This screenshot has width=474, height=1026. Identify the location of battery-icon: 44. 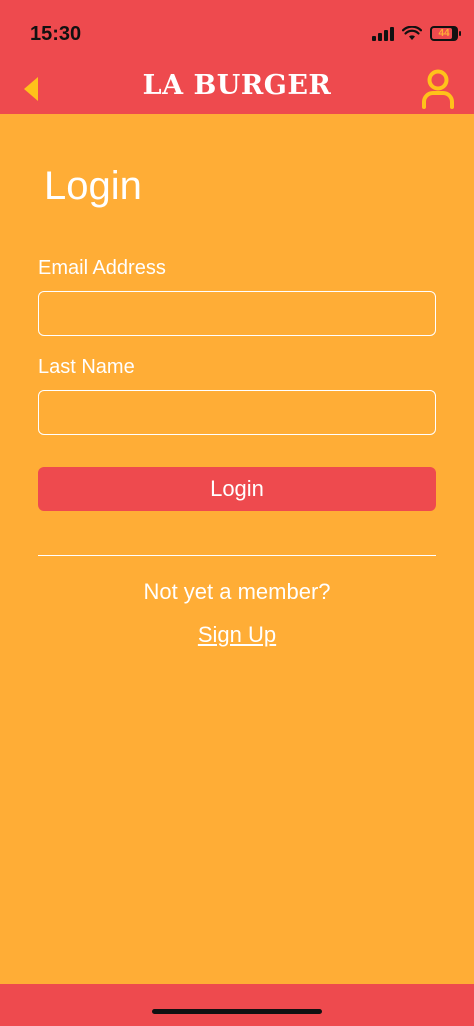
(445, 33).